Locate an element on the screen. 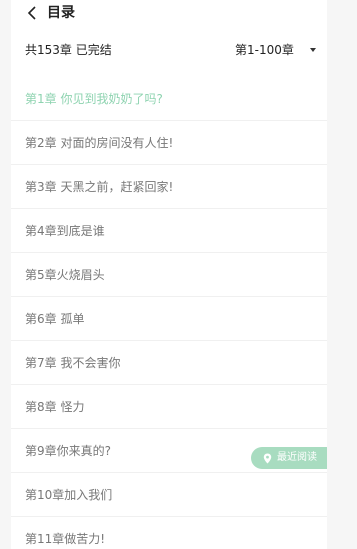 The height and width of the screenshot is (549, 357). chapter-item: 第11章做苦力! is located at coordinates (169, 533).